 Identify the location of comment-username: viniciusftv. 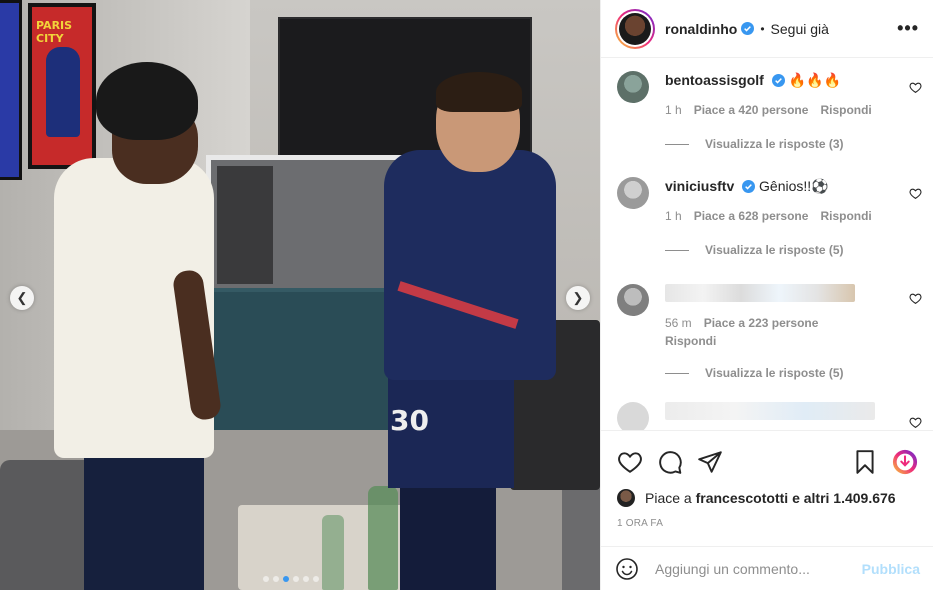
(699, 186).